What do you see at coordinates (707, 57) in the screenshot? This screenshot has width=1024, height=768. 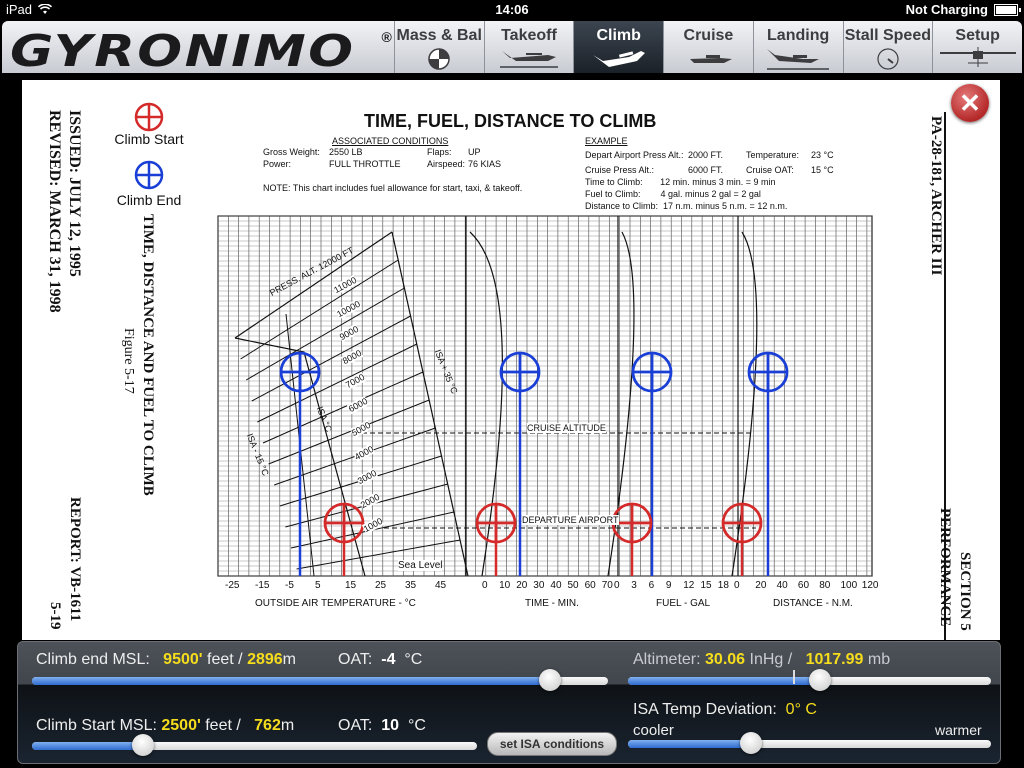 I see `plane-cruise-icon` at bounding box center [707, 57].